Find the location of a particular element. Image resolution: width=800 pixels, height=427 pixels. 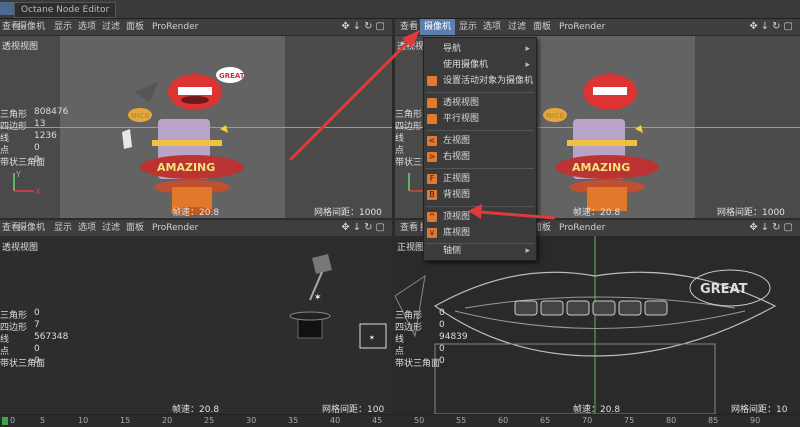

cube-icon is located at coordinates (432, 103).